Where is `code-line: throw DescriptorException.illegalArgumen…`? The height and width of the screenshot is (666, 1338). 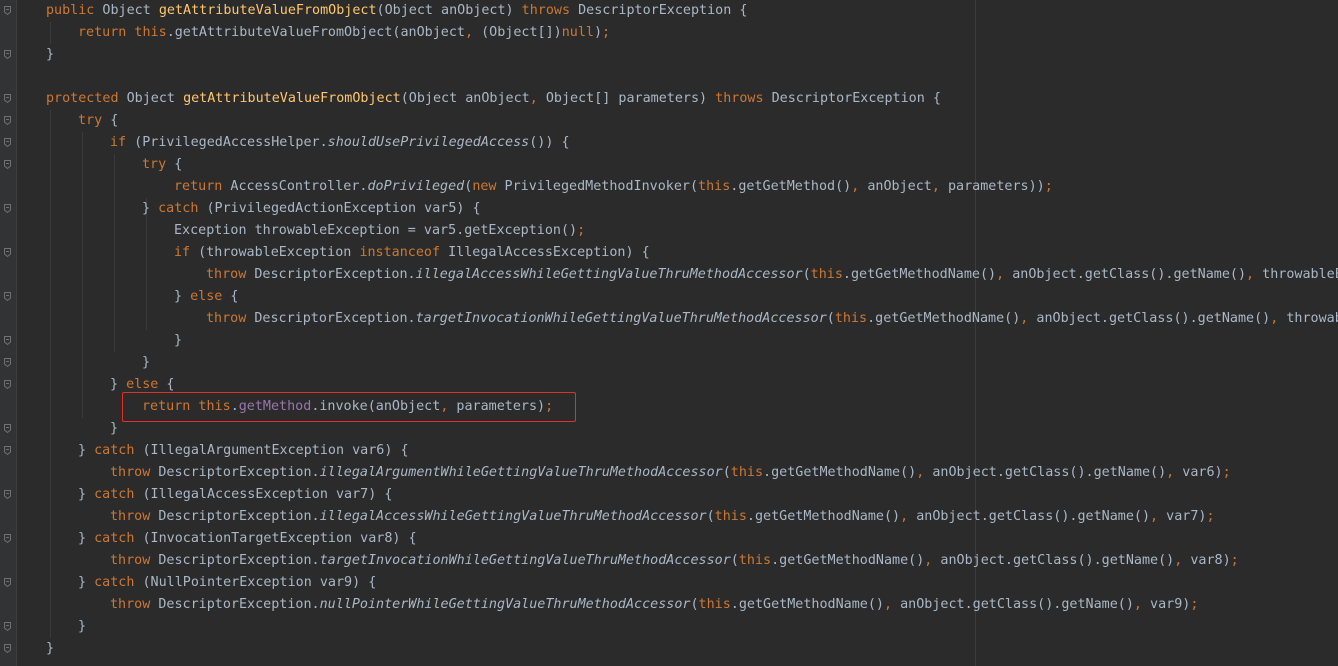
code-line: throw DescriptorException.illegalArgumen… is located at coordinates (670, 473).